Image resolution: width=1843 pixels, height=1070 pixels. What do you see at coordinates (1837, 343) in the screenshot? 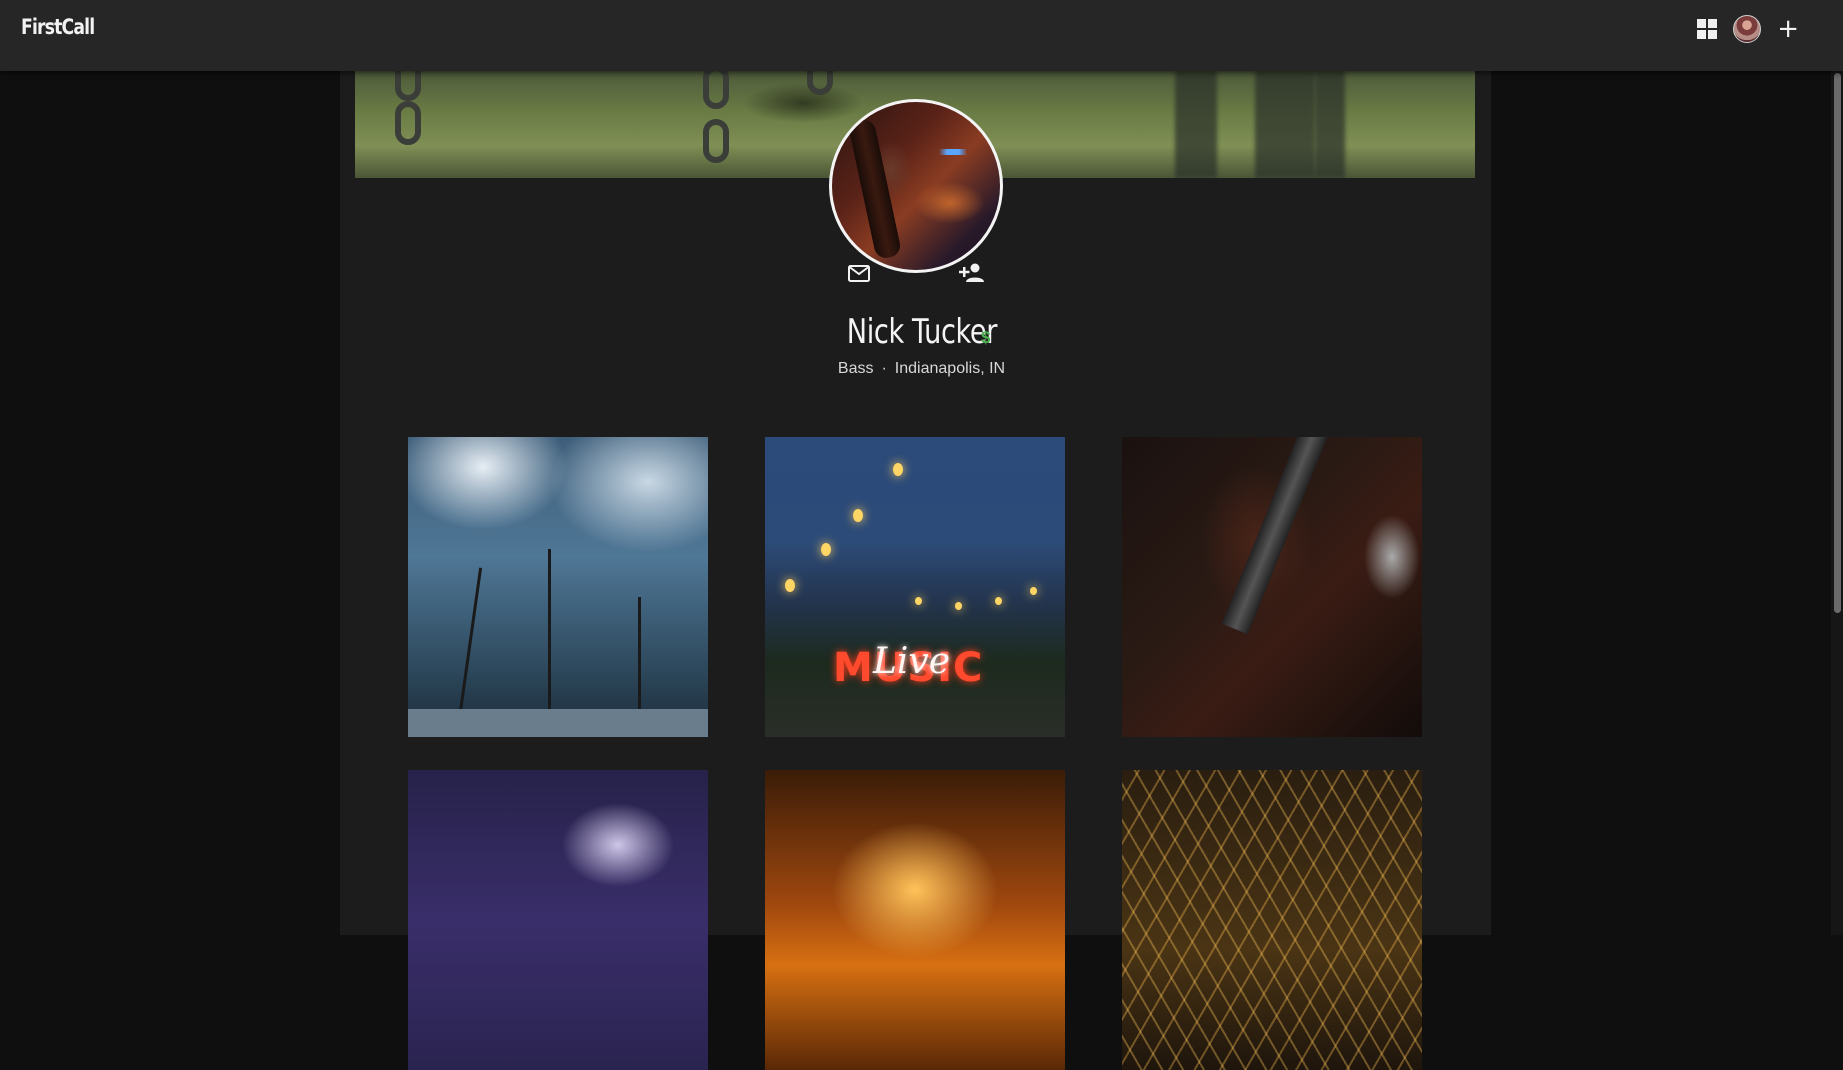
I see `scrollbar-thumb` at bounding box center [1837, 343].